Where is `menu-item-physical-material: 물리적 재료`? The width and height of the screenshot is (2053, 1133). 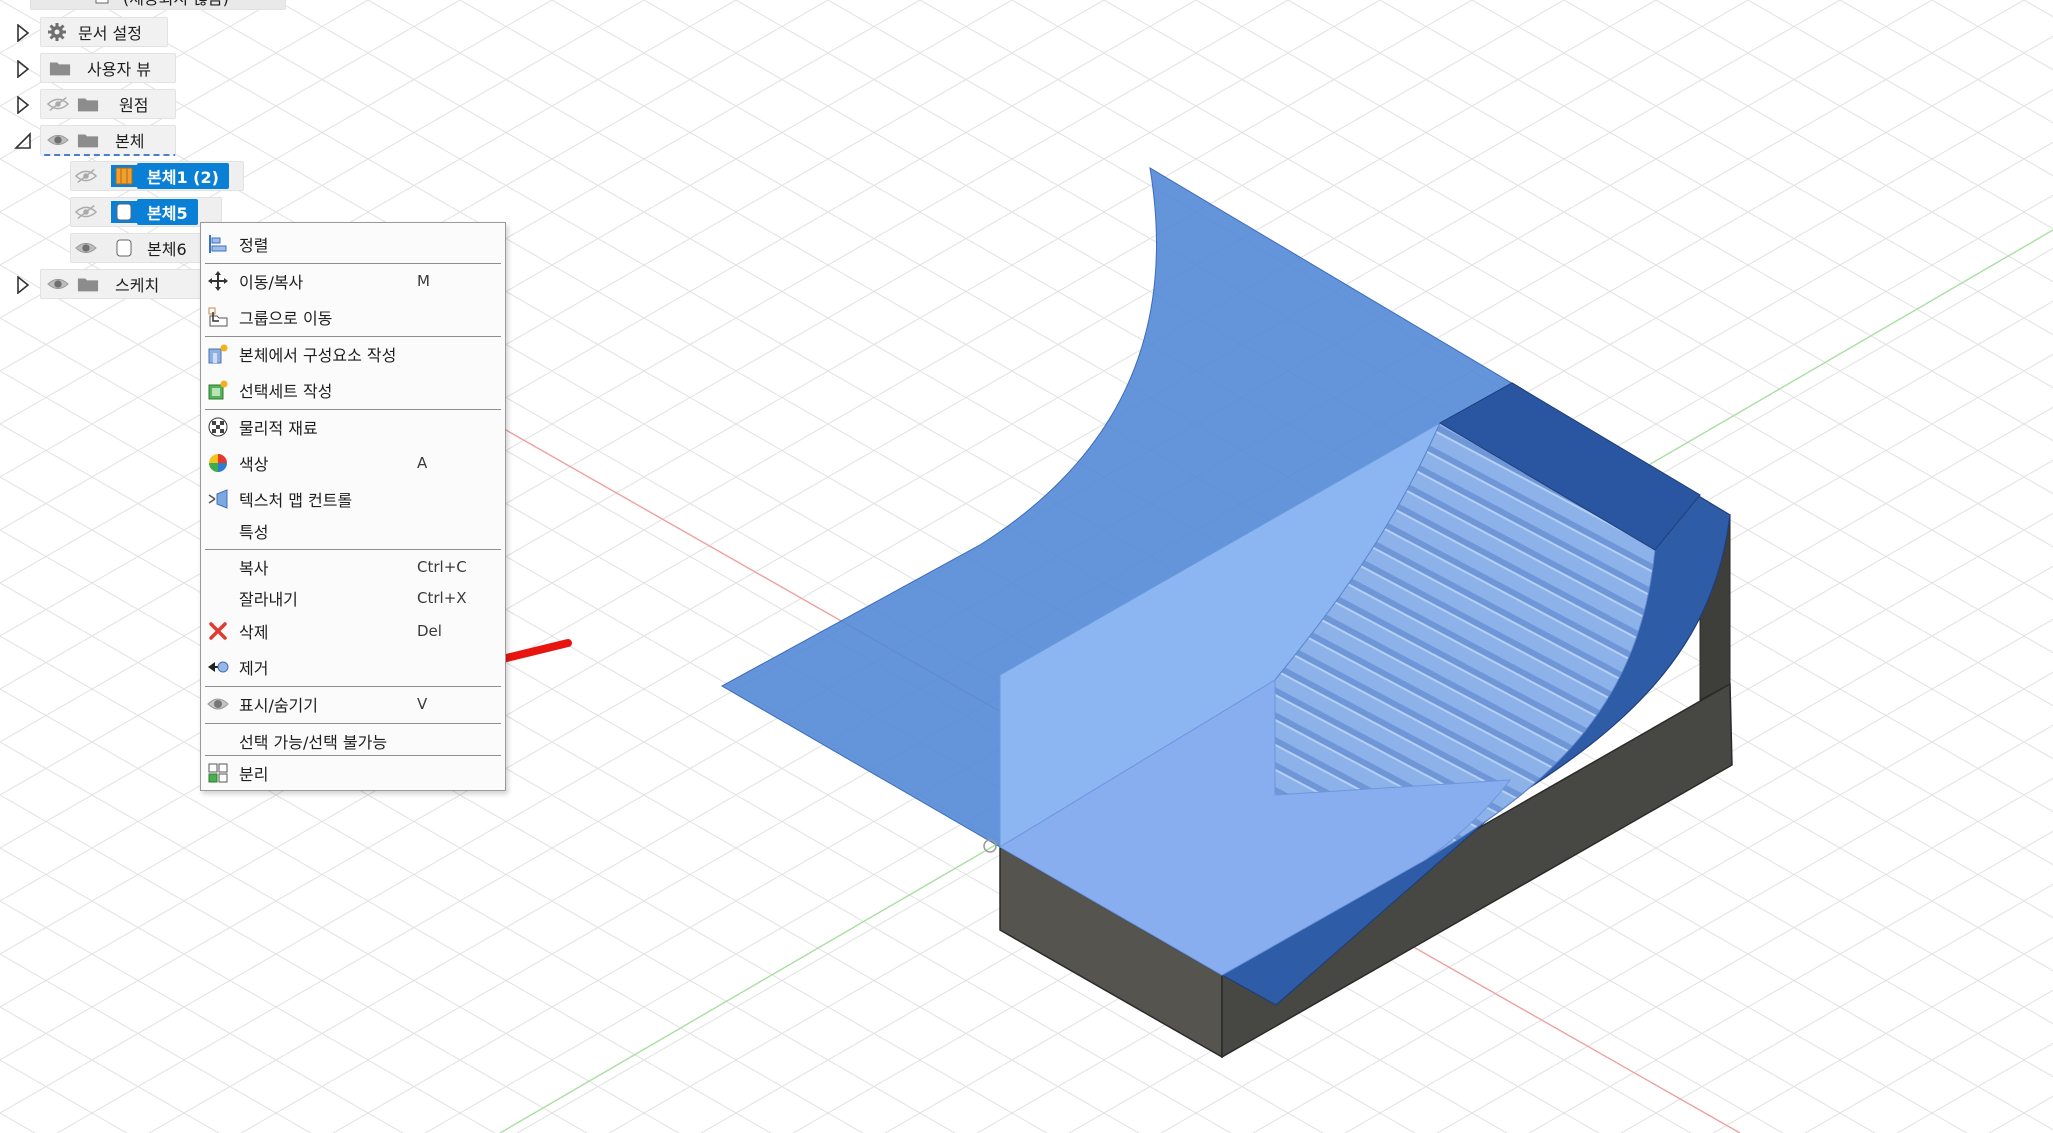
menu-item-physical-material: 물리적 재료 is located at coordinates (353, 427).